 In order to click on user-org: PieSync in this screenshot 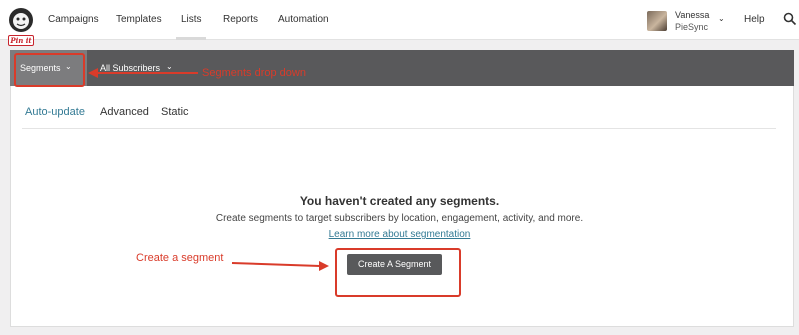, I will do `click(692, 27)`.